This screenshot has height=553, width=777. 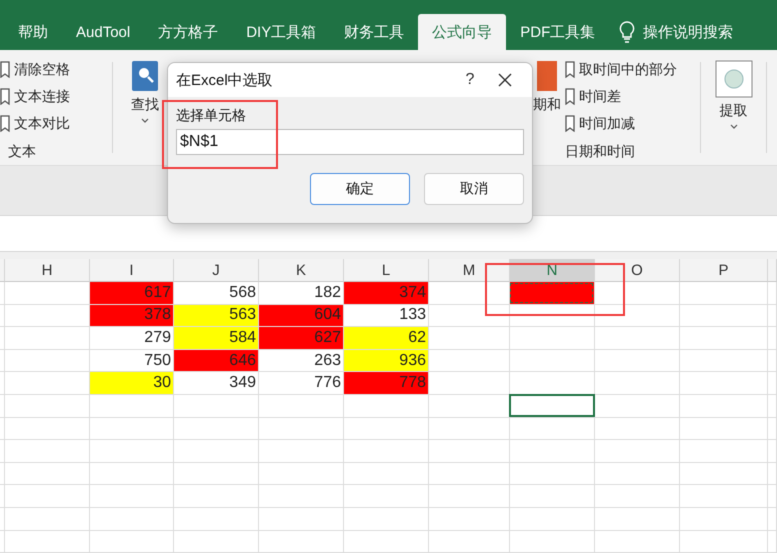 I want to click on table-cell: 627, so click(x=301, y=338).